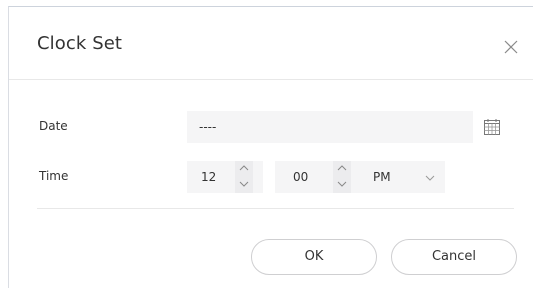  I want to click on time-label: Time, so click(54, 176).